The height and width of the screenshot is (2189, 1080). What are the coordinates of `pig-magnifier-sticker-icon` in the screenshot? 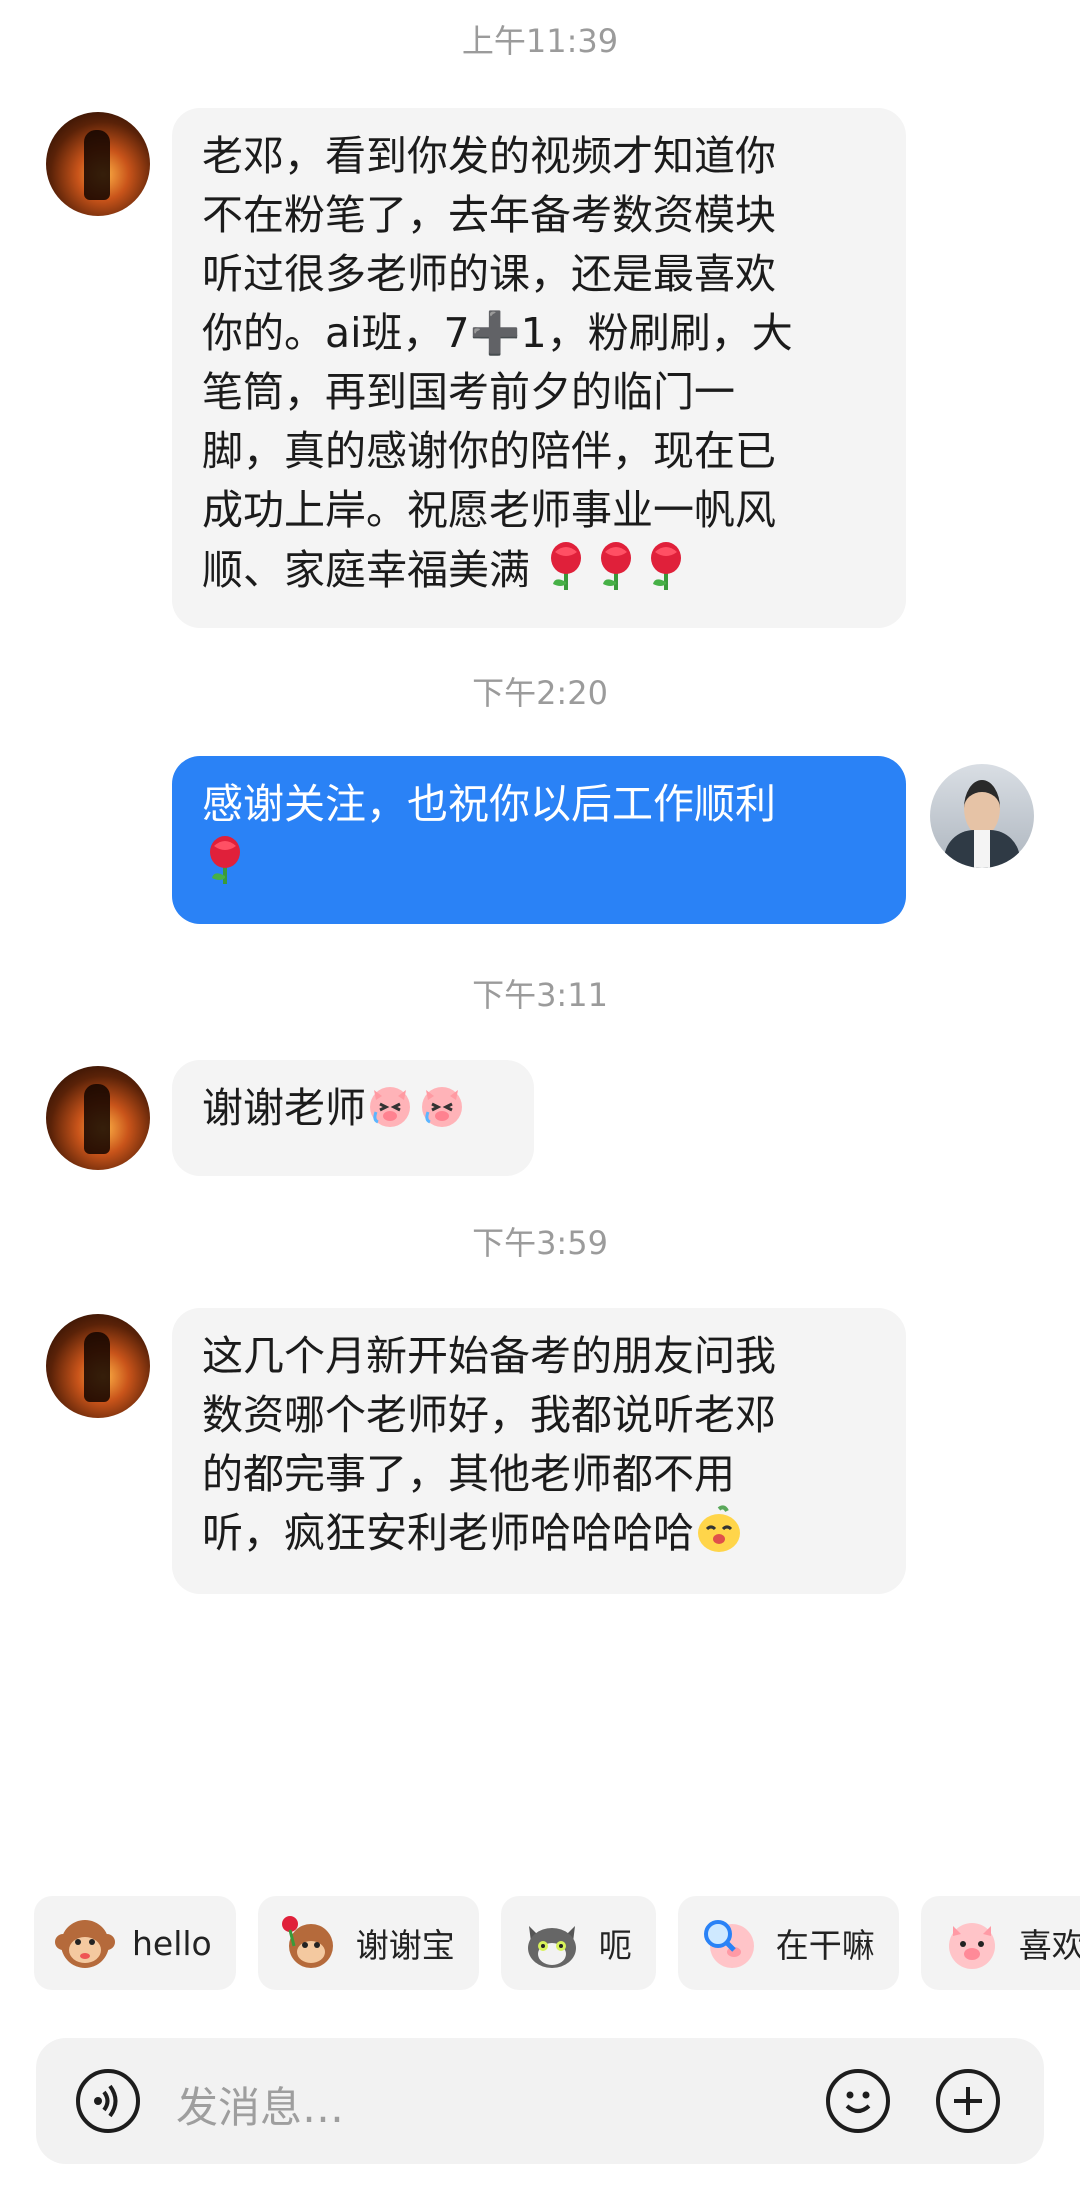 It's located at (729, 1943).